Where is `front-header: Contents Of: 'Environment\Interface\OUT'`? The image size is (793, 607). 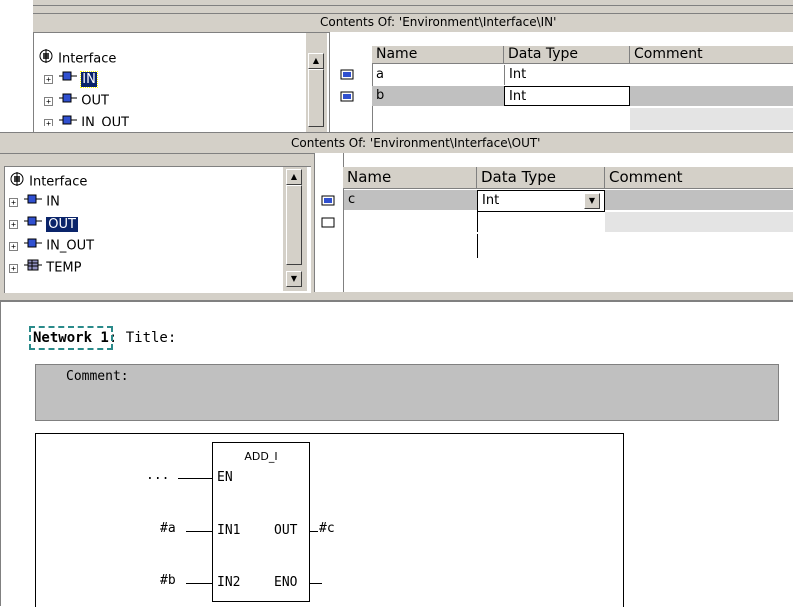 front-header: Contents Of: 'Environment\Interface\OUT' is located at coordinates (396, 144).